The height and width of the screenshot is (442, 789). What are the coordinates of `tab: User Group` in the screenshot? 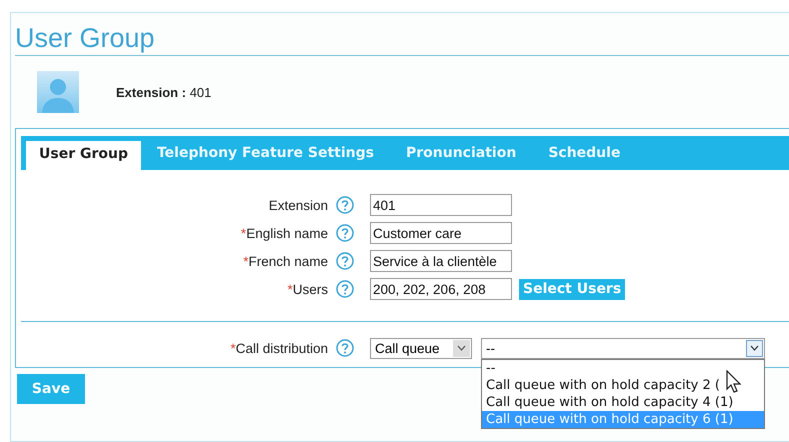 It's located at (83, 155).